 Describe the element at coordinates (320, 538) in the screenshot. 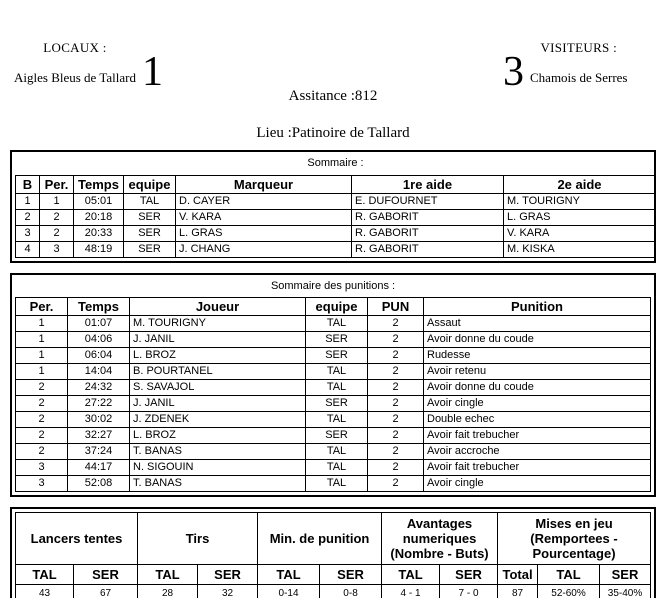

I see `stats-group-header: Min. de punition` at that location.